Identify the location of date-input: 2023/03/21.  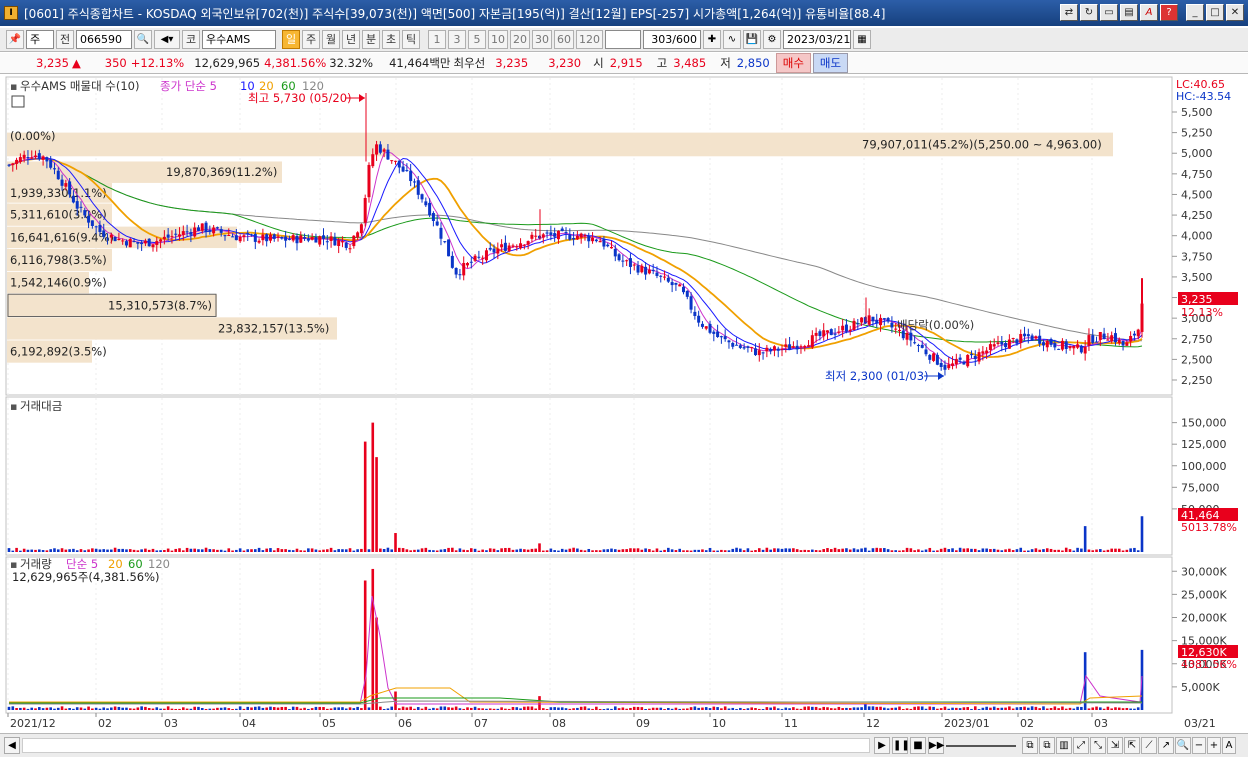
(817, 39).